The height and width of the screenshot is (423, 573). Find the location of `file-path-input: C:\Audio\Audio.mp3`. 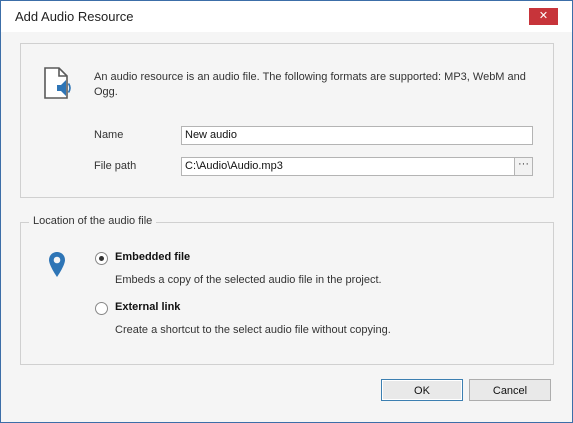

file-path-input: C:\Audio\Audio.mp3 is located at coordinates (348, 166).